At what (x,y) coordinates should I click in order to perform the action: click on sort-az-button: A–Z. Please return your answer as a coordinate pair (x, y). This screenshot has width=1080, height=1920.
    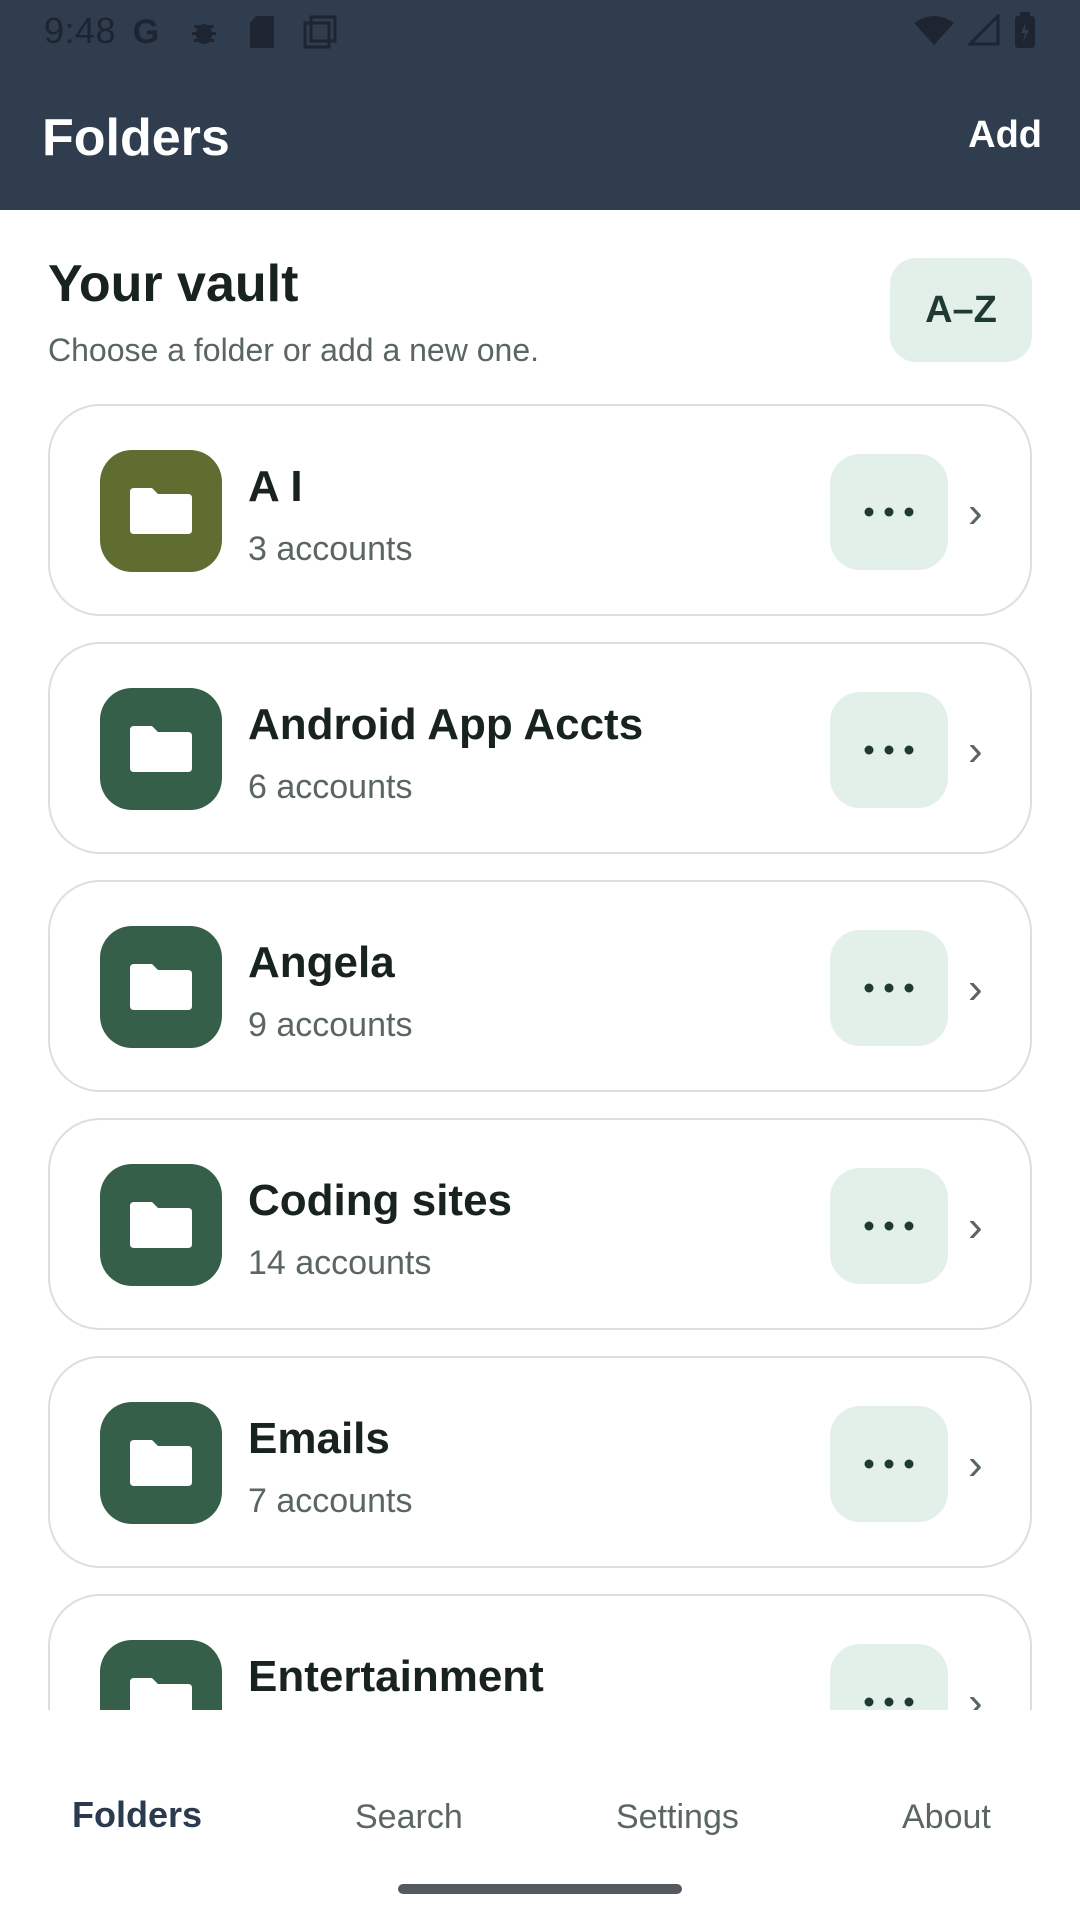
    Looking at the image, I should click on (961, 310).